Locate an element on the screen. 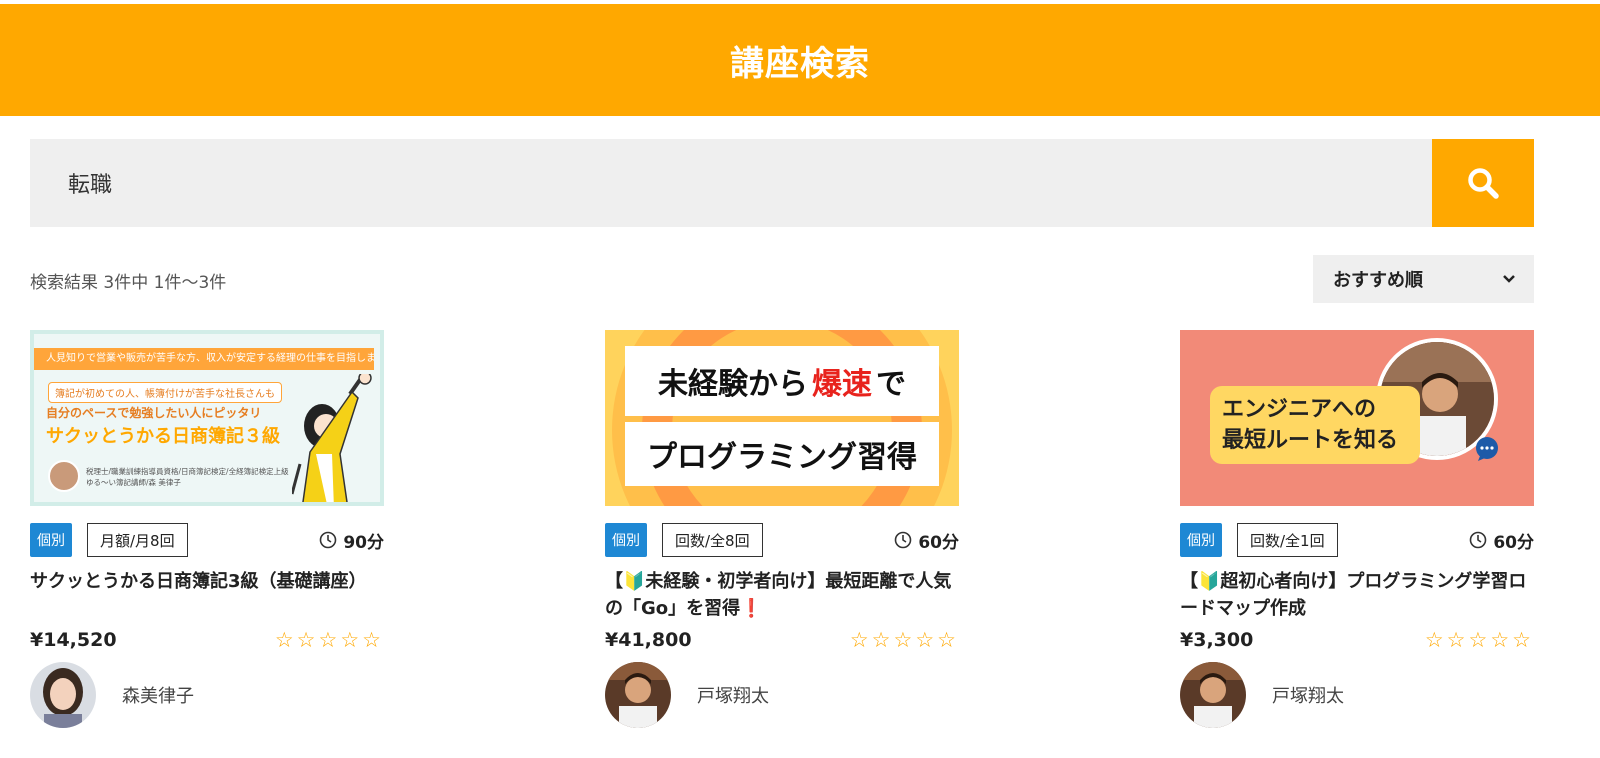  chat-icon is located at coordinates (1487, 449).